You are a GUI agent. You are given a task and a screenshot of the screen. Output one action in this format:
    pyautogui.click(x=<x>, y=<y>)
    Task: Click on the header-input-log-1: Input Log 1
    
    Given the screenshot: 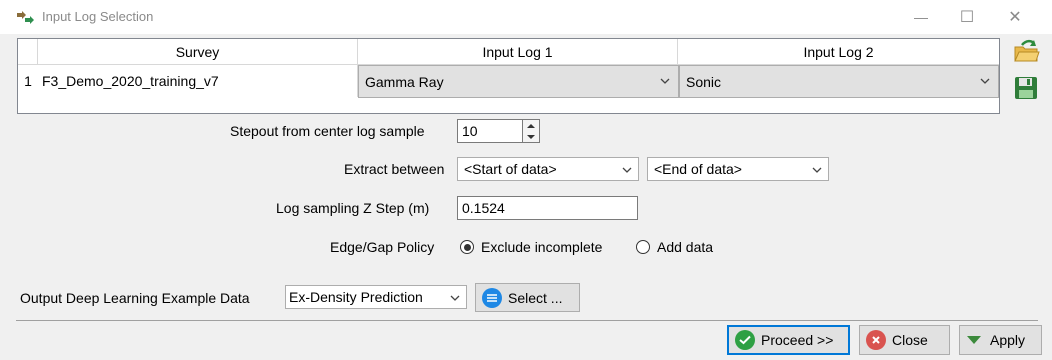 What is the action you would take?
    pyautogui.click(x=518, y=52)
    